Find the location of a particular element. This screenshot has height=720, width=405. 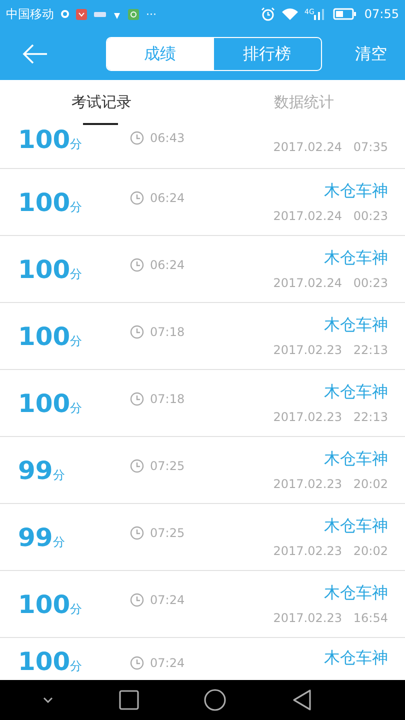

clock-time: 07:55 is located at coordinates (381, 14).